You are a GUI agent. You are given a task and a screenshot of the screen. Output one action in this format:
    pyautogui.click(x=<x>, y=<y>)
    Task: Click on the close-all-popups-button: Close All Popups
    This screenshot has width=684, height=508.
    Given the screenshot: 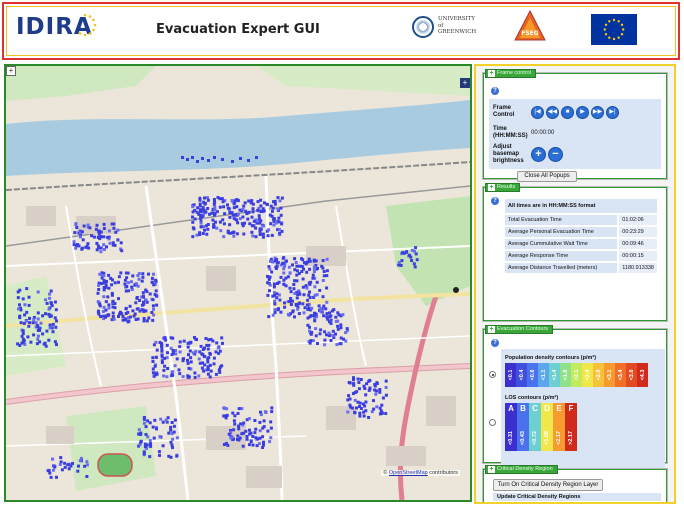 What is the action you would take?
    pyautogui.click(x=547, y=176)
    